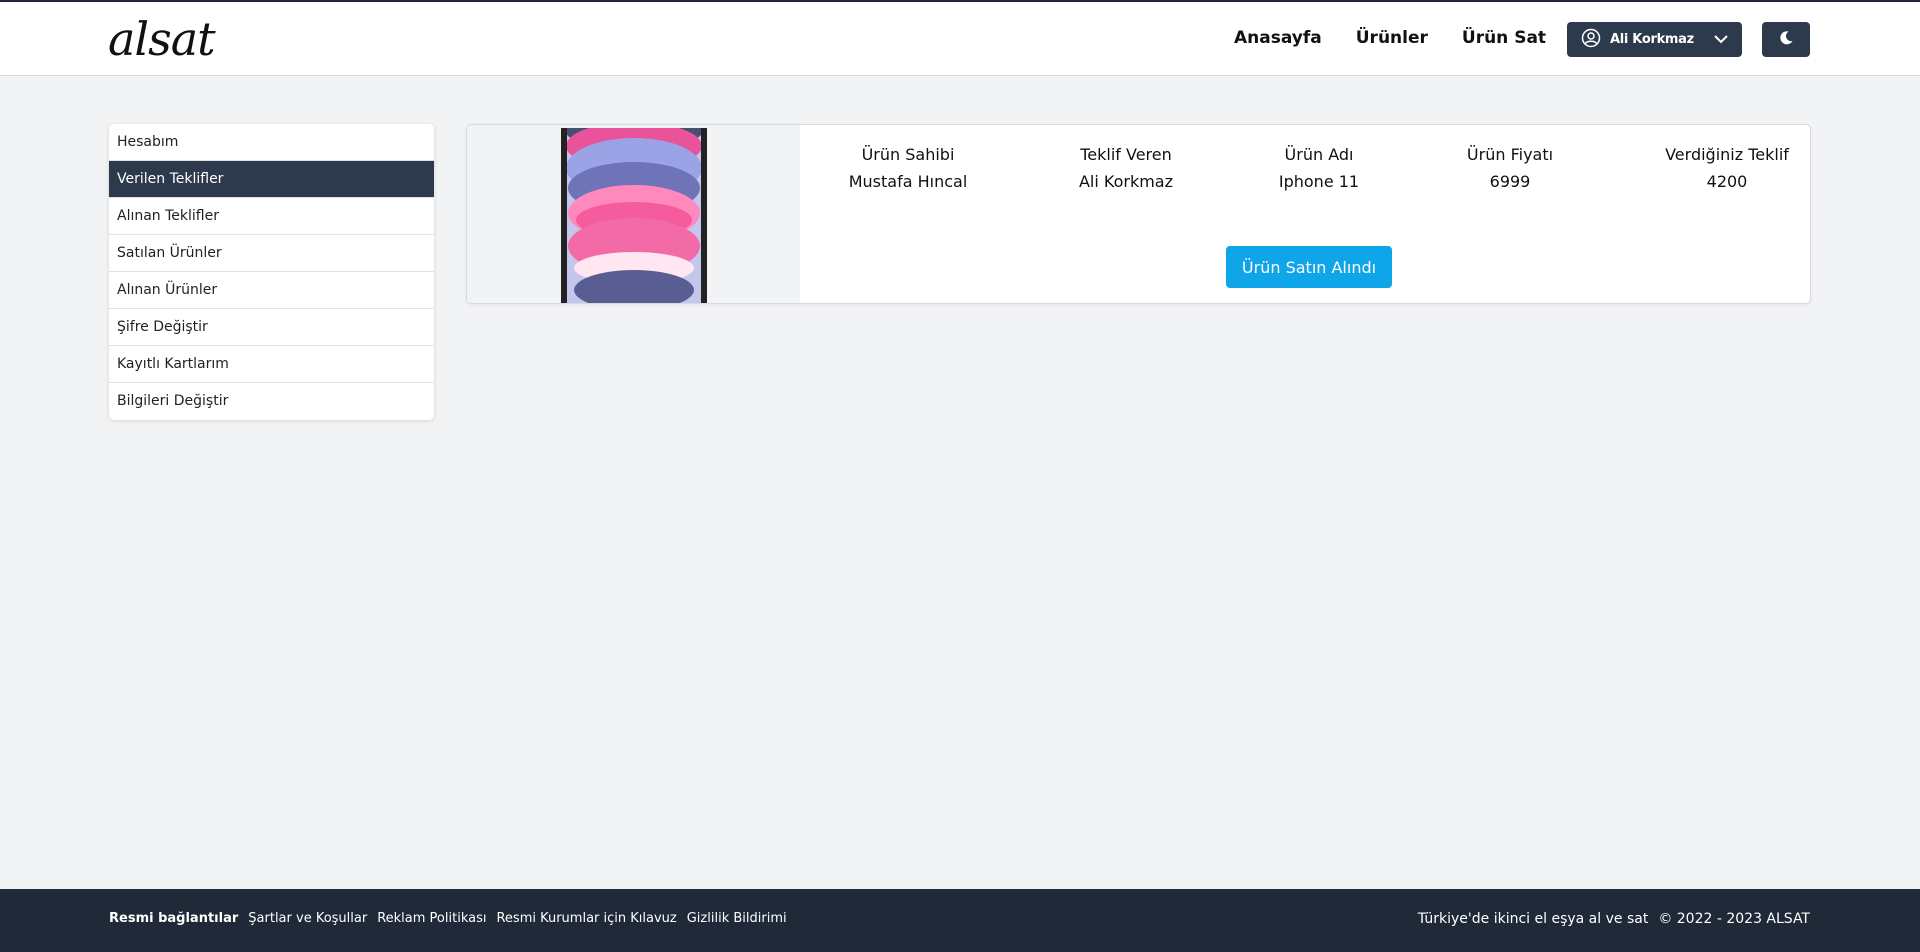 This screenshot has width=1920, height=952. I want to click on user-menu-button: Ali Korkmaz, so click(1654, 39).